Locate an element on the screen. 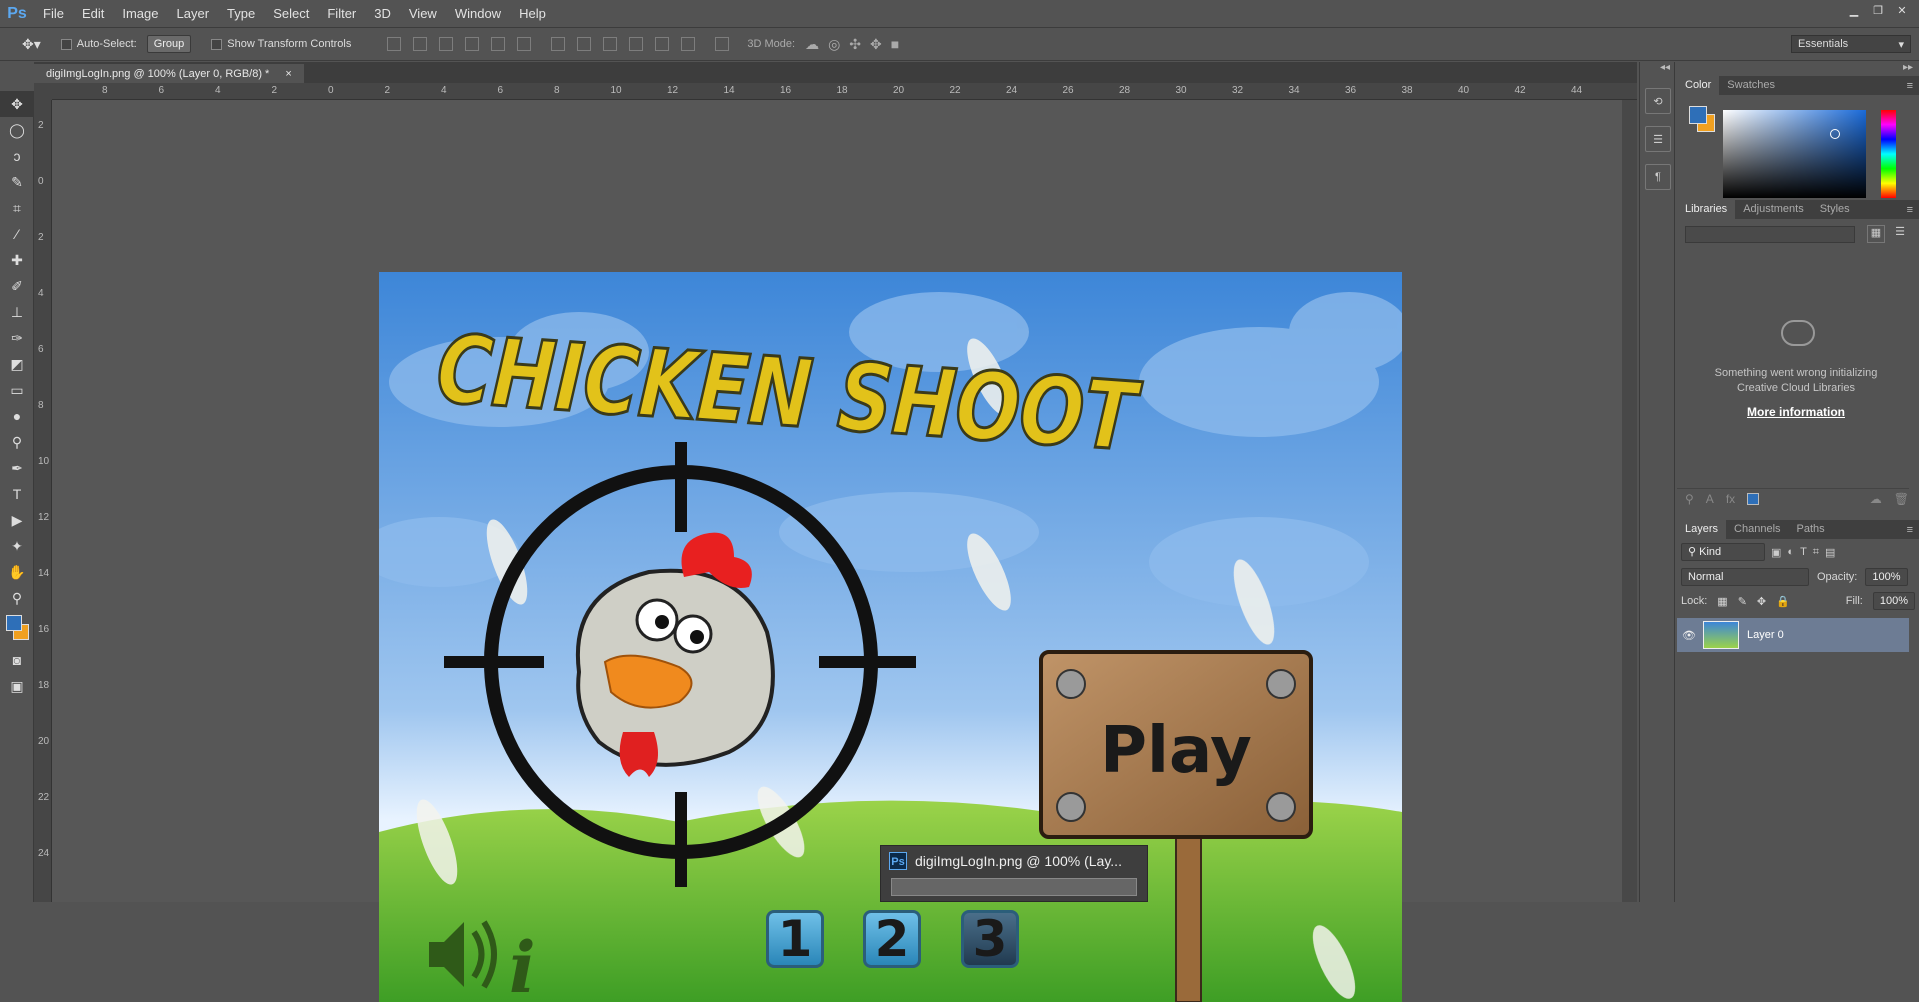 This screenshot has height=1002, width=1919. level-1-button: 1 is located at coordinates (795, 939).